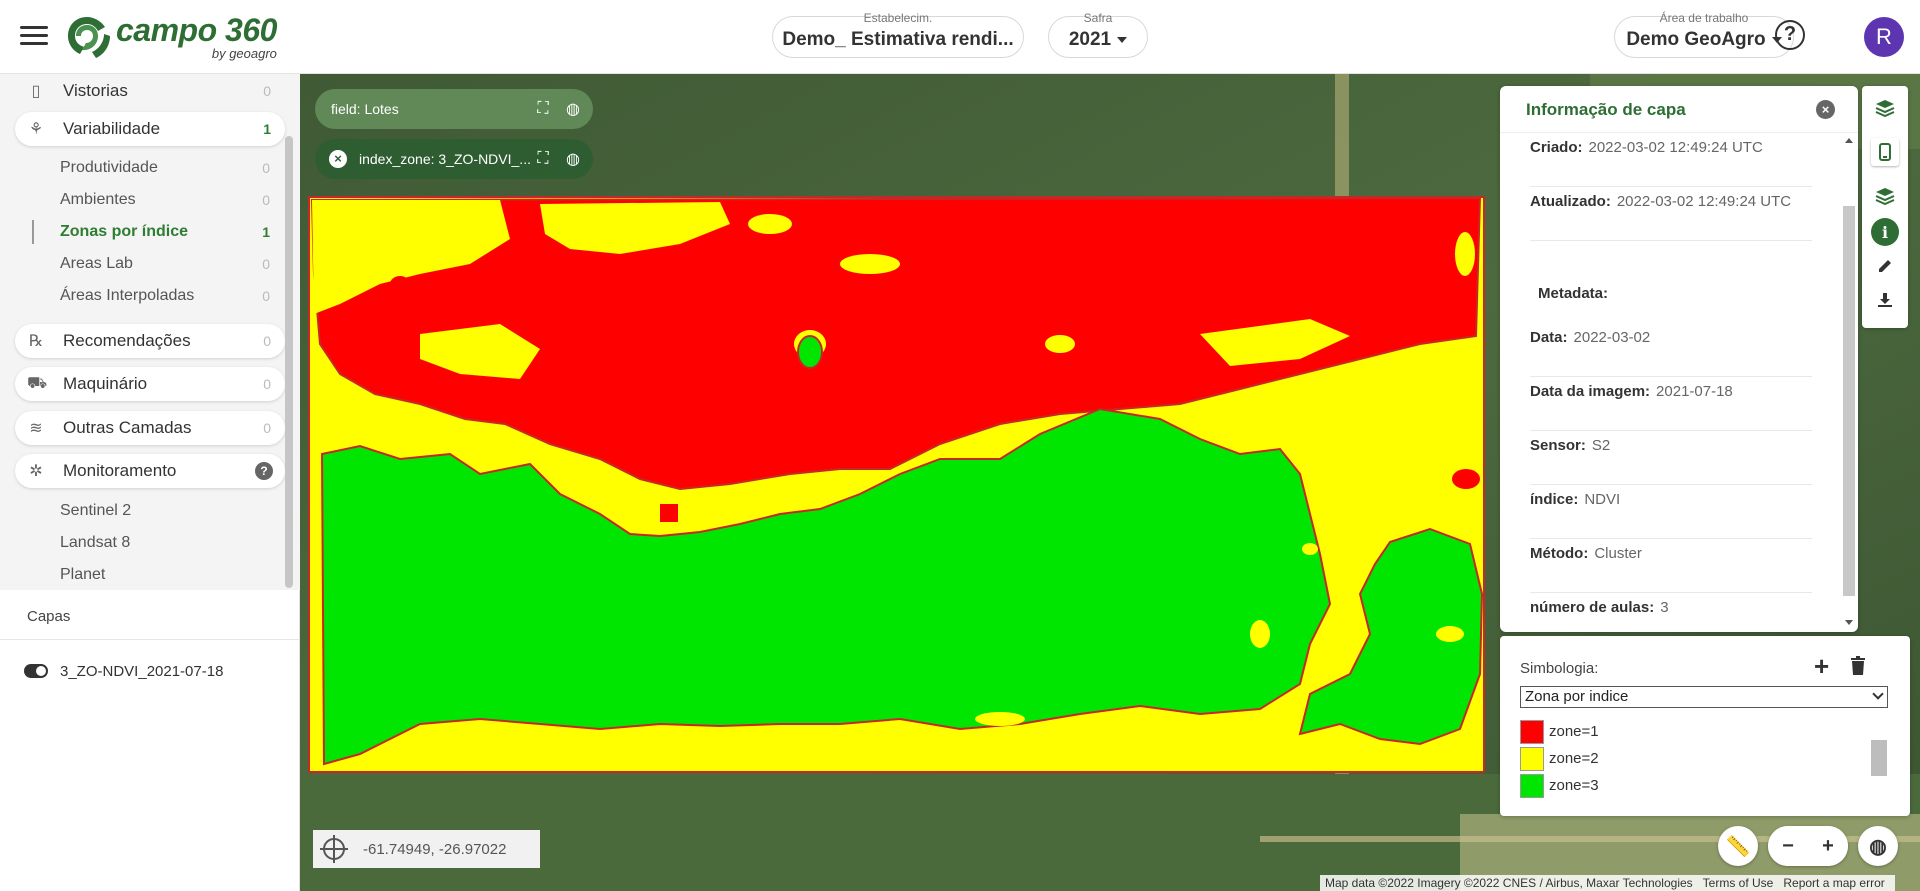  I want to click on safra-value: 2021, so click(1090, 39).